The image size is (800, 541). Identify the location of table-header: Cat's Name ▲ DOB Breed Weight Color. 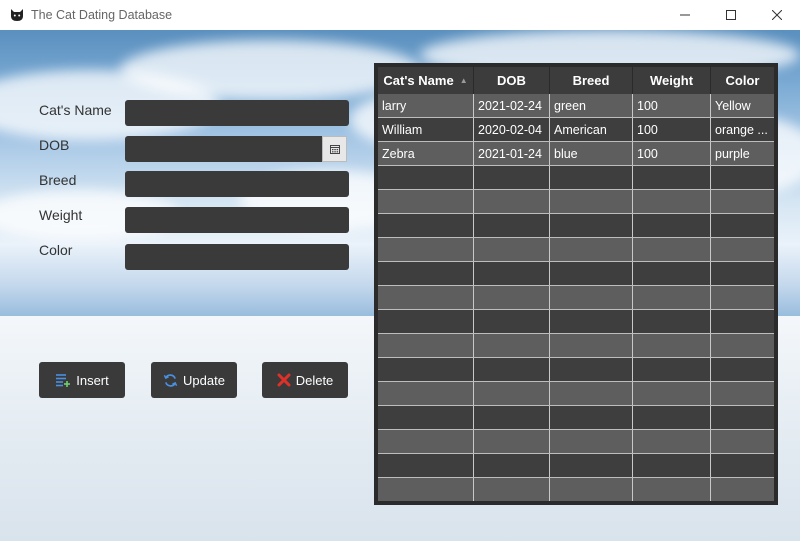
(576, 80).